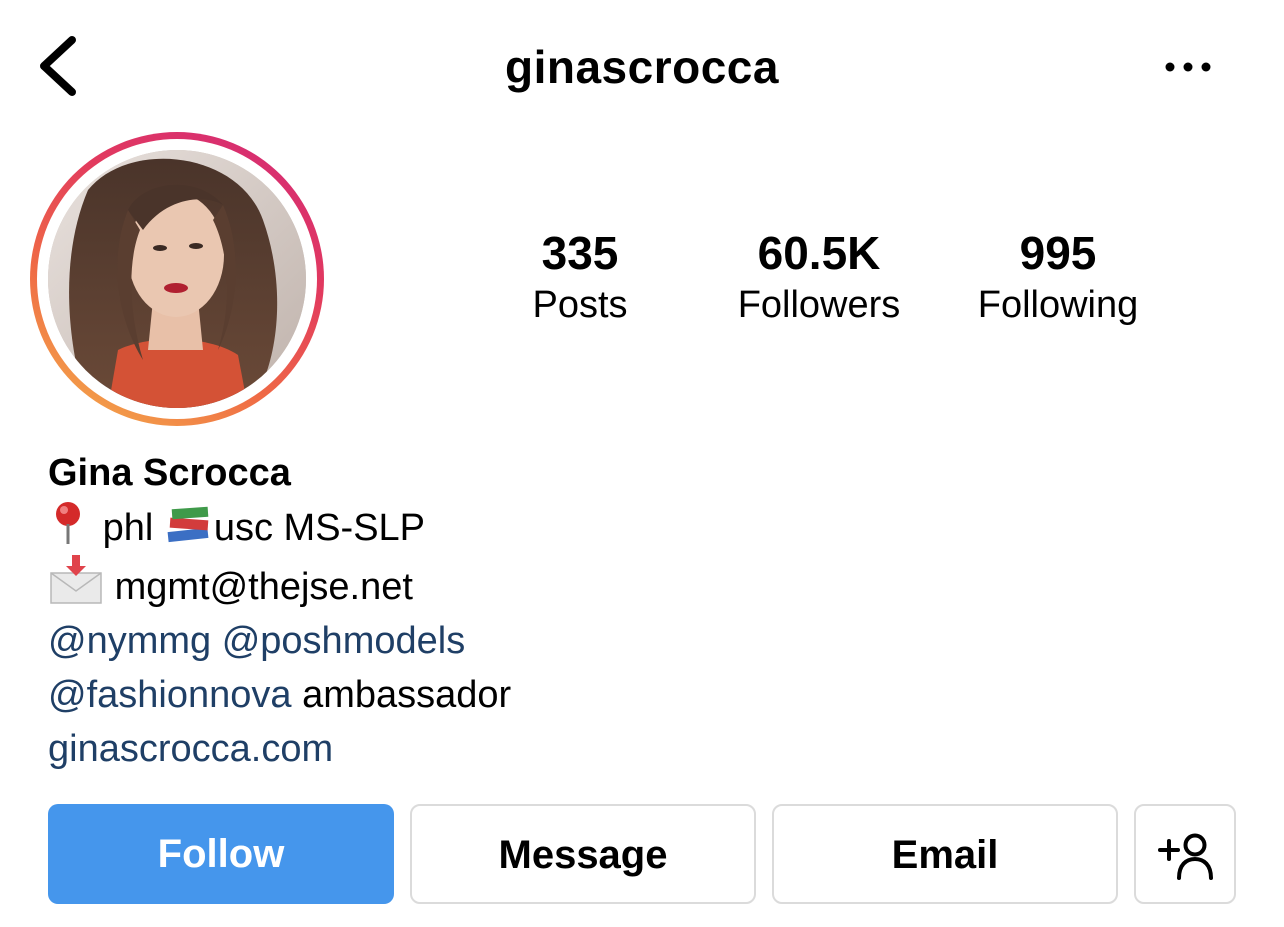 Image resolution: width=1284 pixels, height=927 pixels. I want to click on posts-count: 335, so click(580, 253).